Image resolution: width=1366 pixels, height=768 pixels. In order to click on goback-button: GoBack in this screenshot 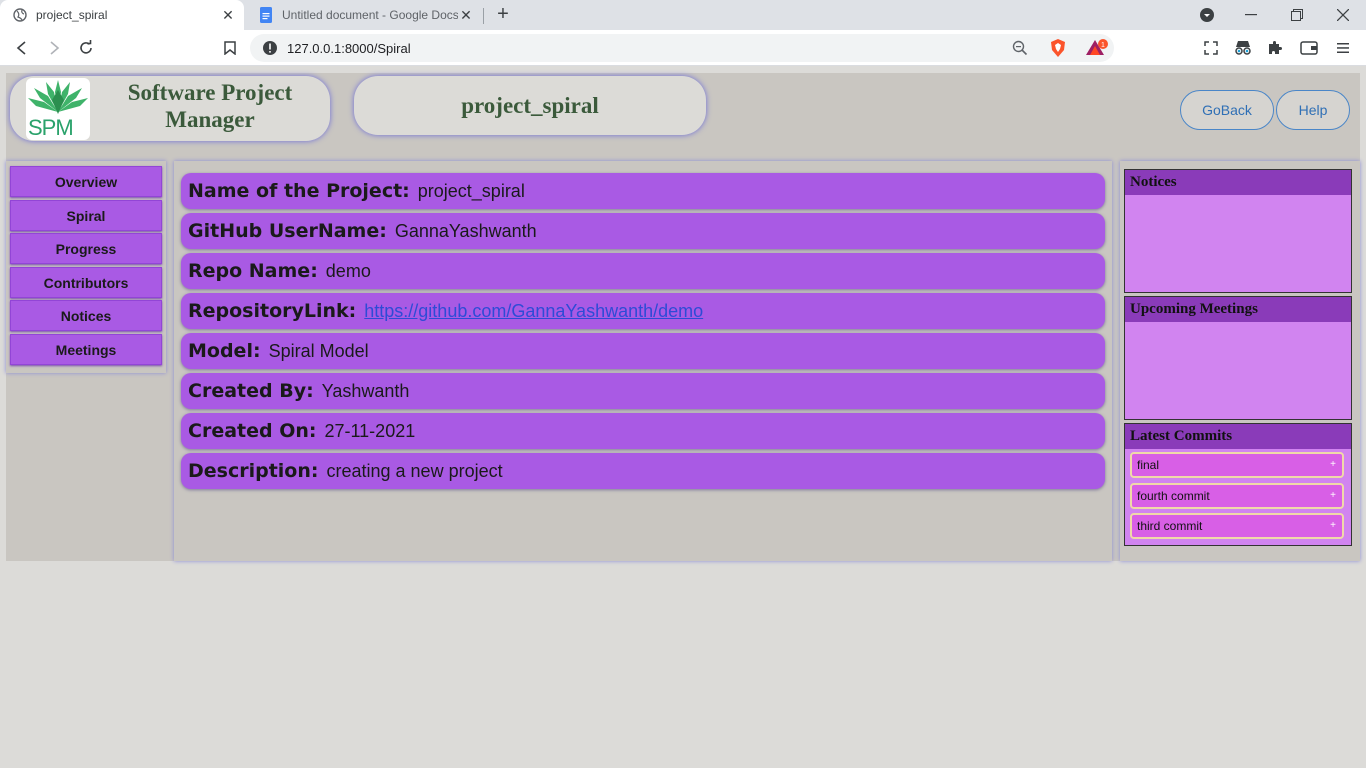, I will do `click(1227, 110)`.